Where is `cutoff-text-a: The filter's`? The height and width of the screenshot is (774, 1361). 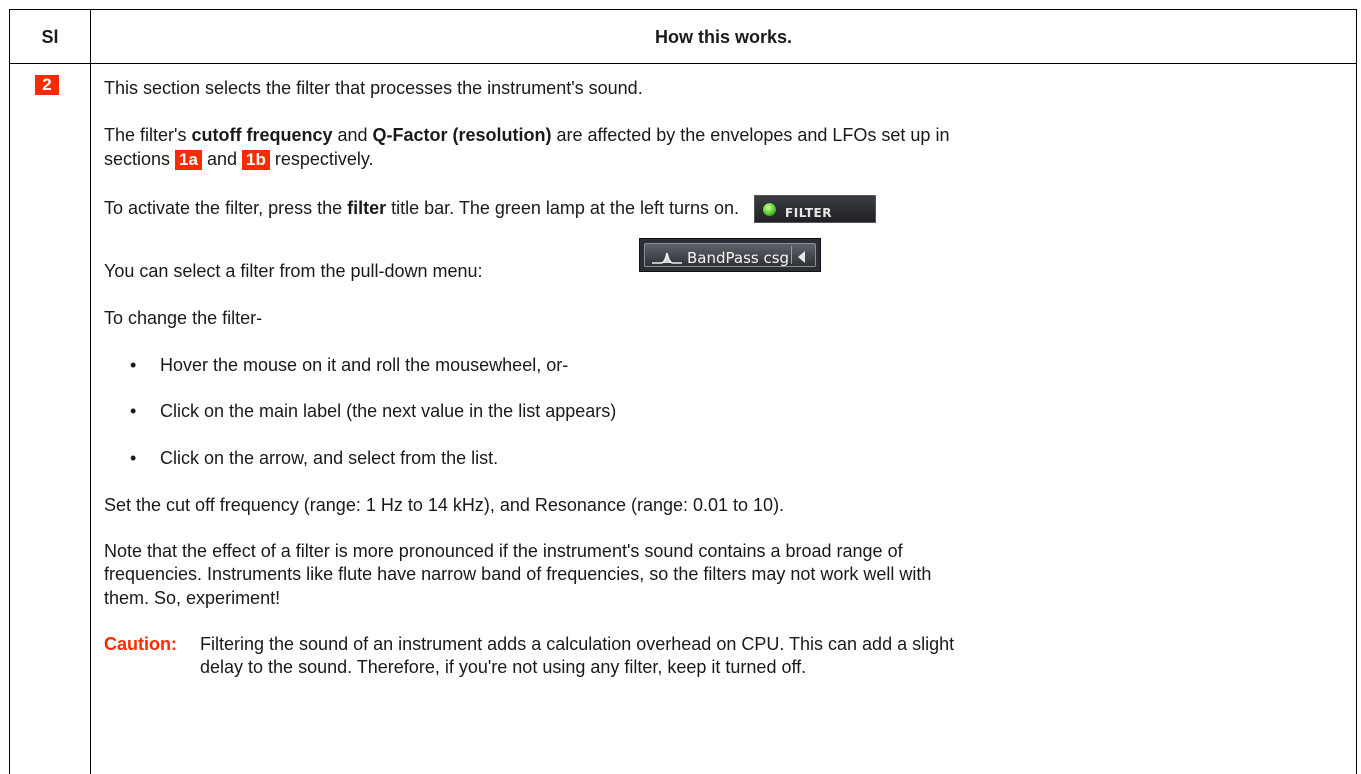
cutoff-text-a: The filter's is located at coordinates (148, 135).